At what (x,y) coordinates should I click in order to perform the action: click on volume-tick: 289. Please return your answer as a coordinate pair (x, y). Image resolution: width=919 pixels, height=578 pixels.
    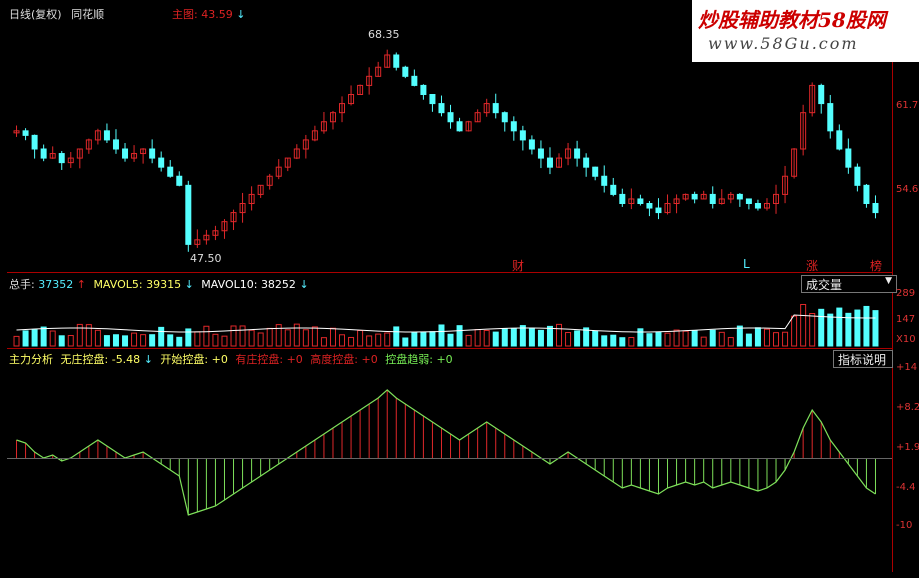
    Looking at the image, I should click on (906, 293).